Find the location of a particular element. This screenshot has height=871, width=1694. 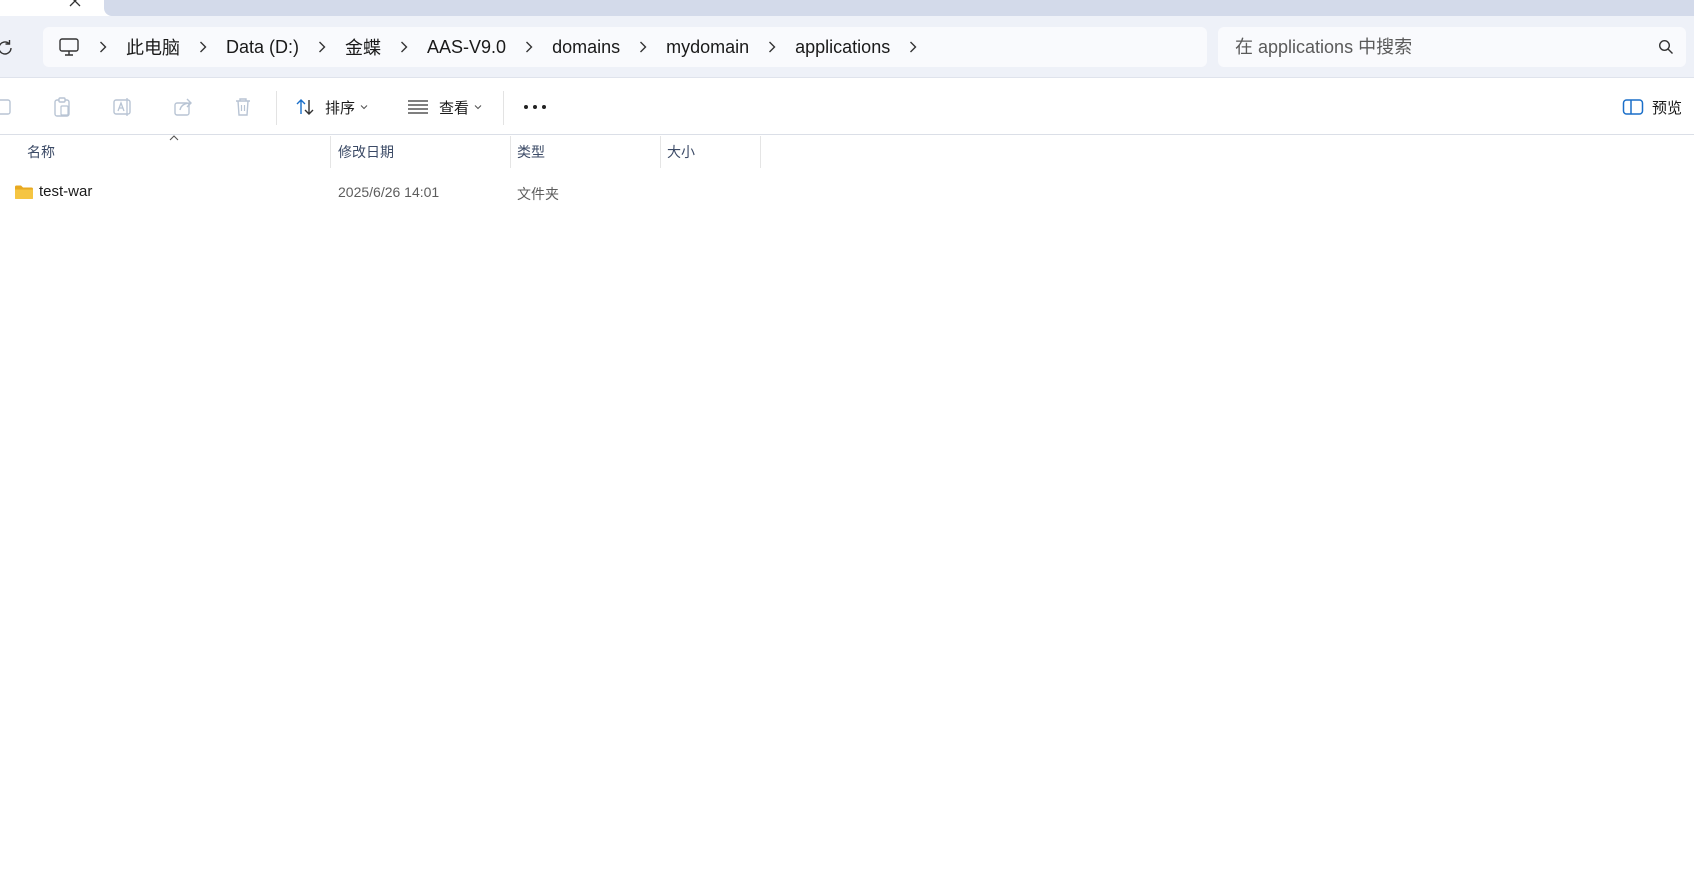

file-type: 文件夹 is located at coordinates (538, 194).